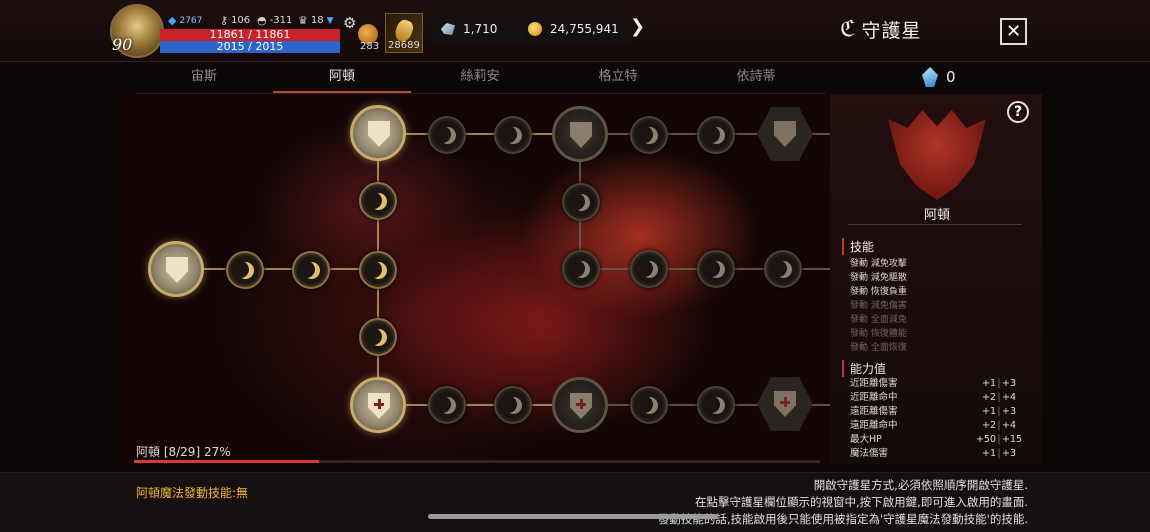 The height and width of the screenshot is (532, 1150). Describe the element at coordinates (183, 452) in the screenshot. I see `progress-label: 阿頓 [8/29] 27%` at that location.